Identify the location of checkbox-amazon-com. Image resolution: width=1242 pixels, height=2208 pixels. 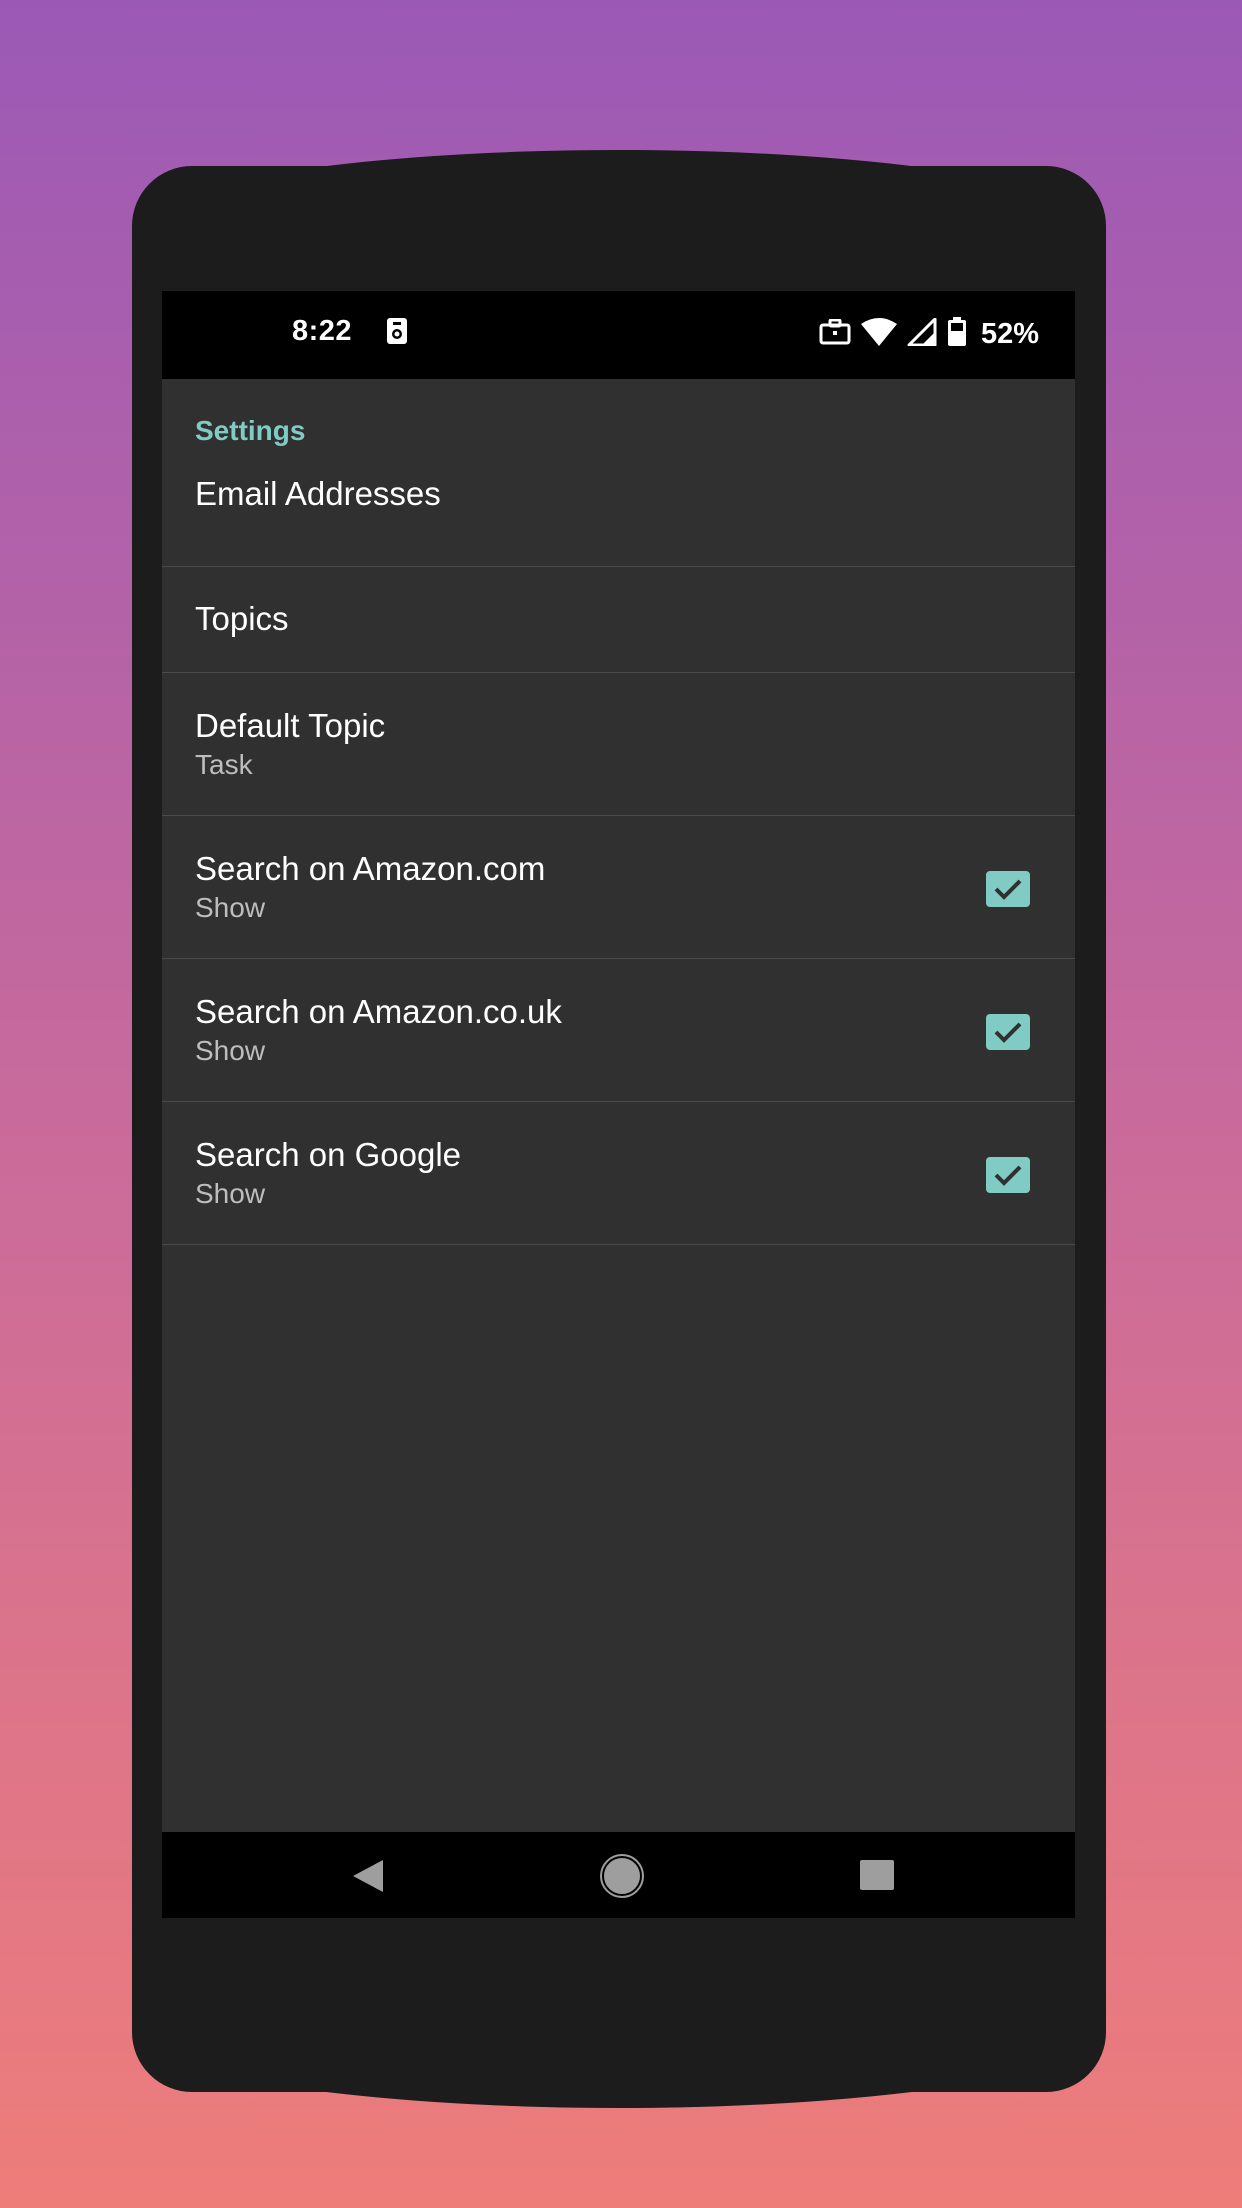
(1008, 889).